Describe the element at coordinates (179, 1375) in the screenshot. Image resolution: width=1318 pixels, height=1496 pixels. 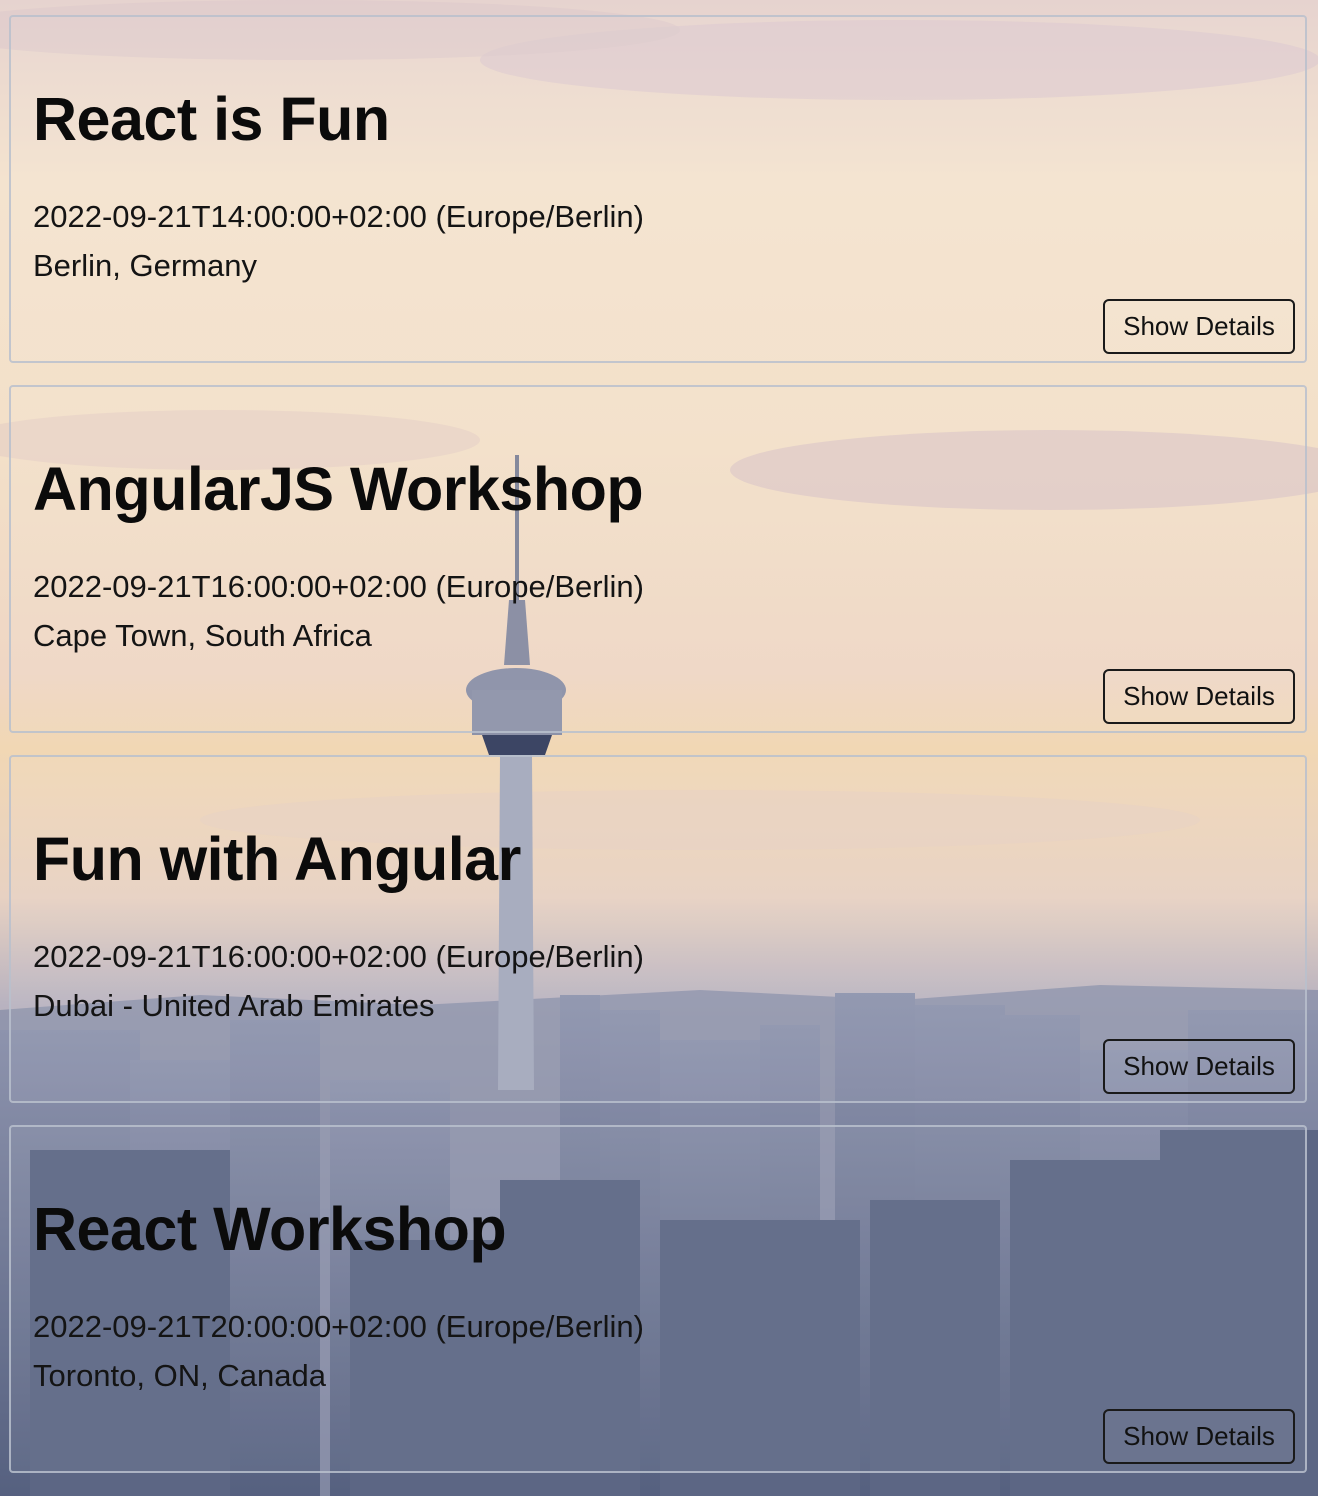
I see `event-location: Toronto, ON, Canada` at that location.